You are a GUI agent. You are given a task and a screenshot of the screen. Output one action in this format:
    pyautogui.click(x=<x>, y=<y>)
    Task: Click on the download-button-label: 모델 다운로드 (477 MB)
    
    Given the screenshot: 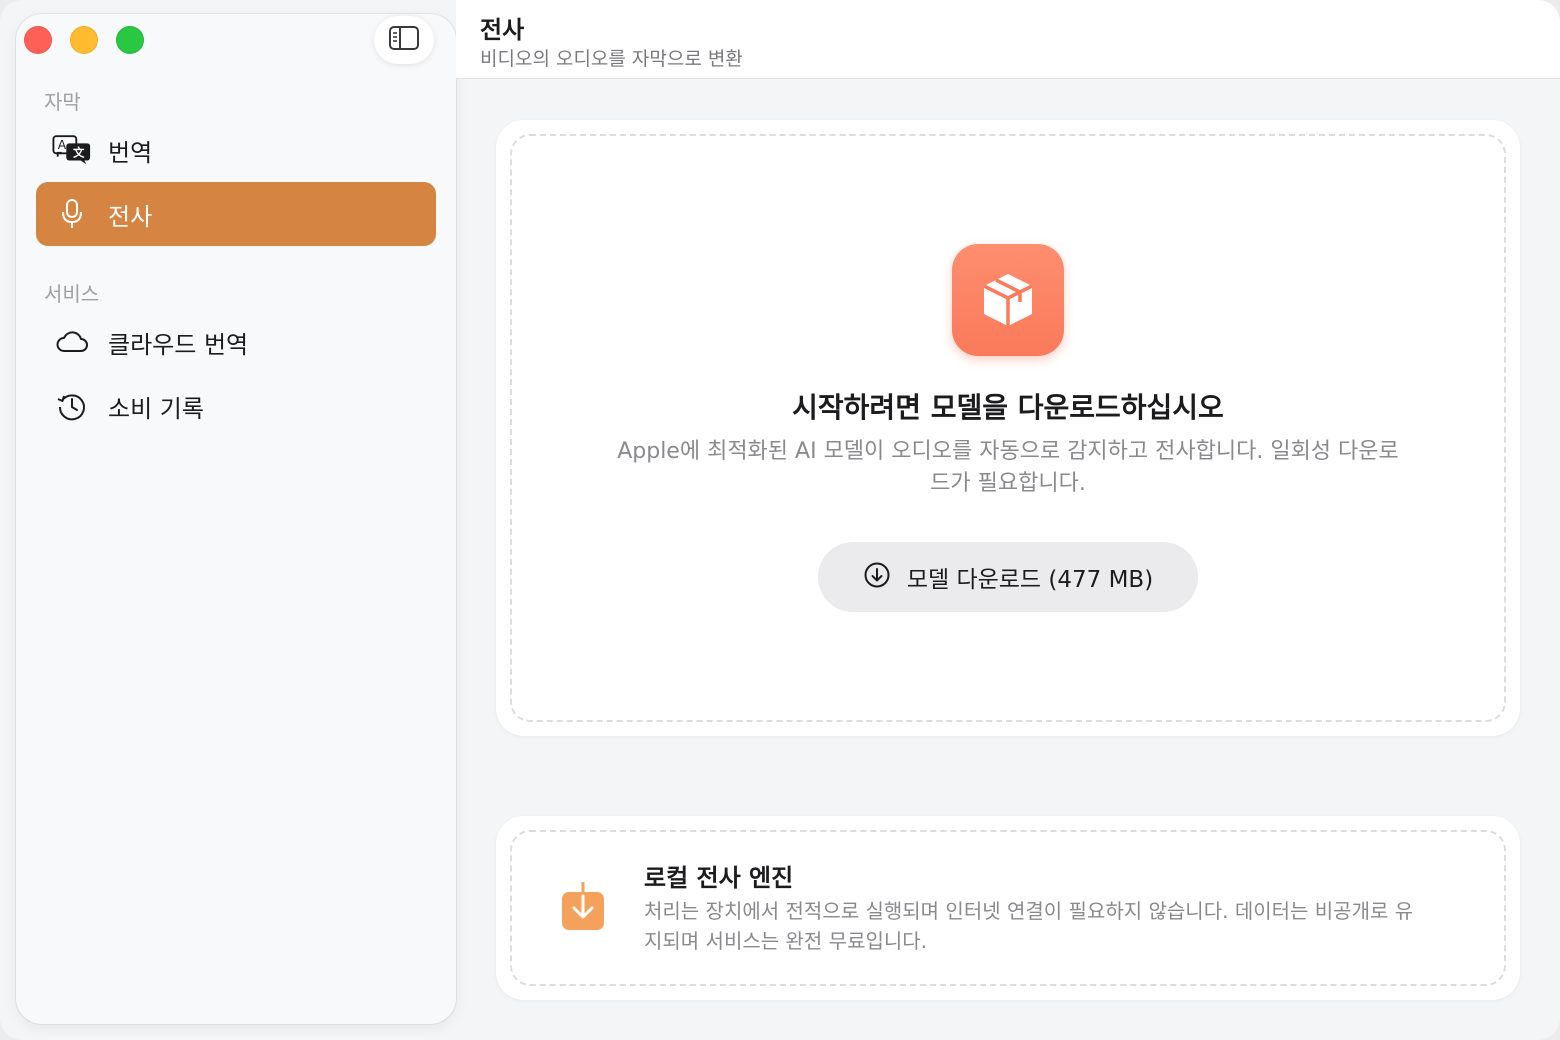 What is the action you would take?
    pyautogui.click(x=1030, y=580)
    